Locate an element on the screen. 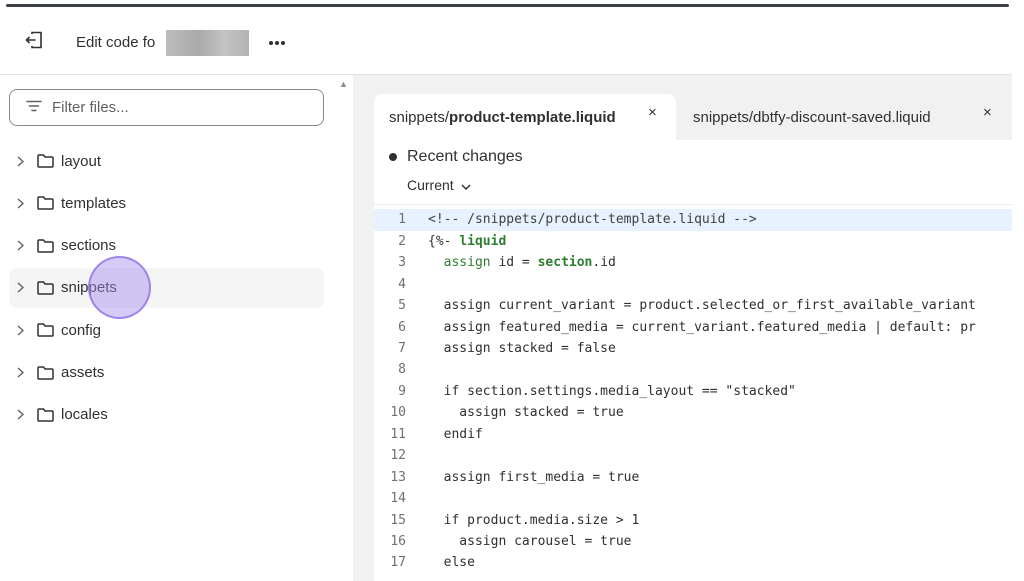 The width and height of the screenshot is (1024, 581). line-number: 8 is located at coordinates (402, 370).